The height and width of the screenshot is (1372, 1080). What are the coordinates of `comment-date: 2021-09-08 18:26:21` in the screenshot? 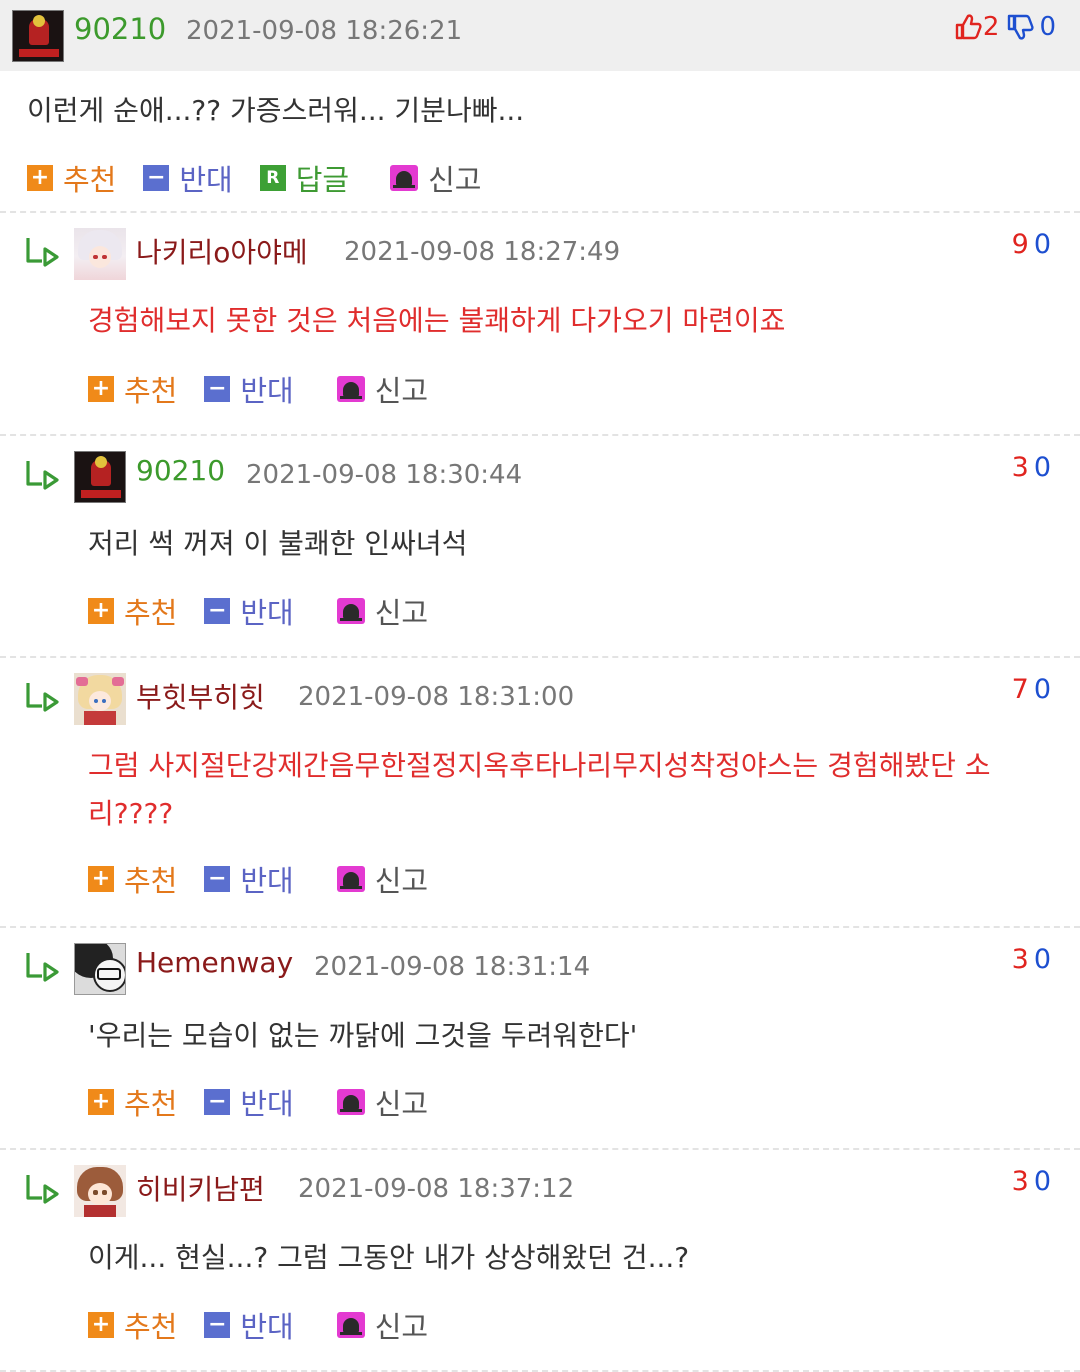 It's located at (324, 31).